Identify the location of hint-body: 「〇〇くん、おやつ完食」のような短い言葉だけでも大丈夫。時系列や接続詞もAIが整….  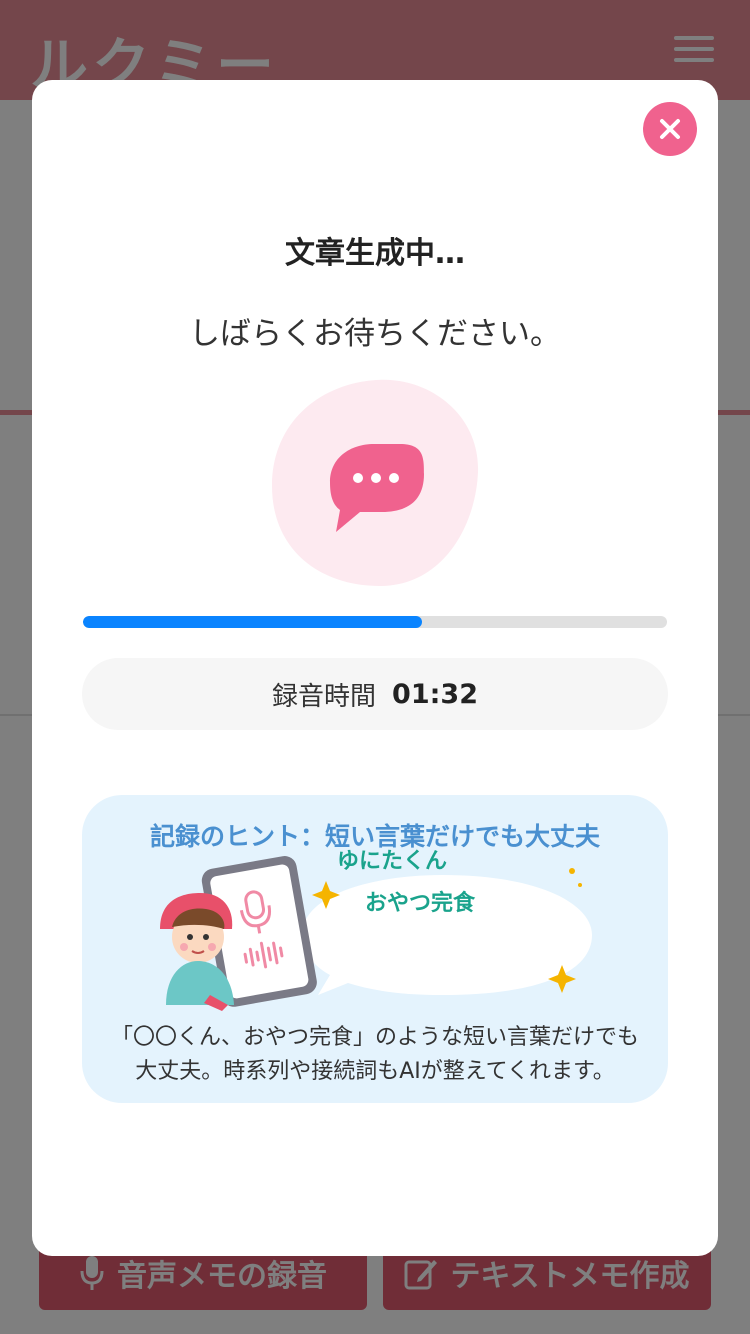
(374, 1054).